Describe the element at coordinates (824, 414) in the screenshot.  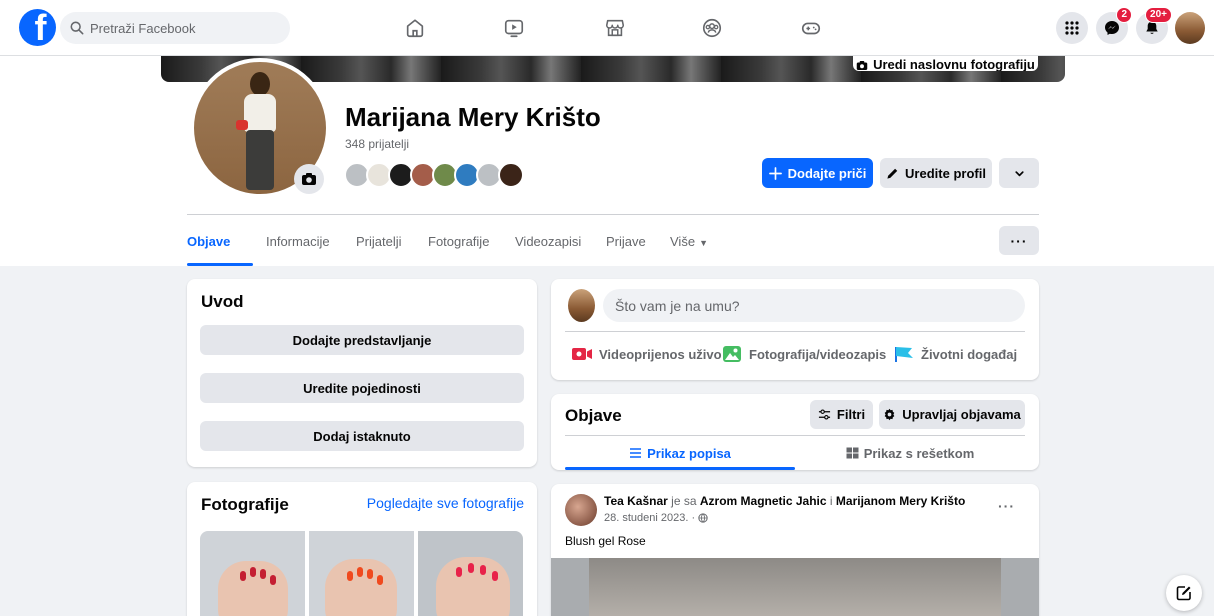
I see `sliders-icon` at that location.